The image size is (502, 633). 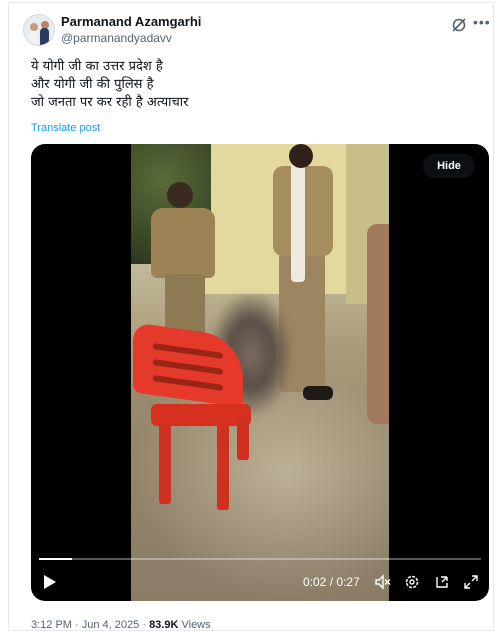 I want to click on video-progress-bar, so click(x=260, y=559).